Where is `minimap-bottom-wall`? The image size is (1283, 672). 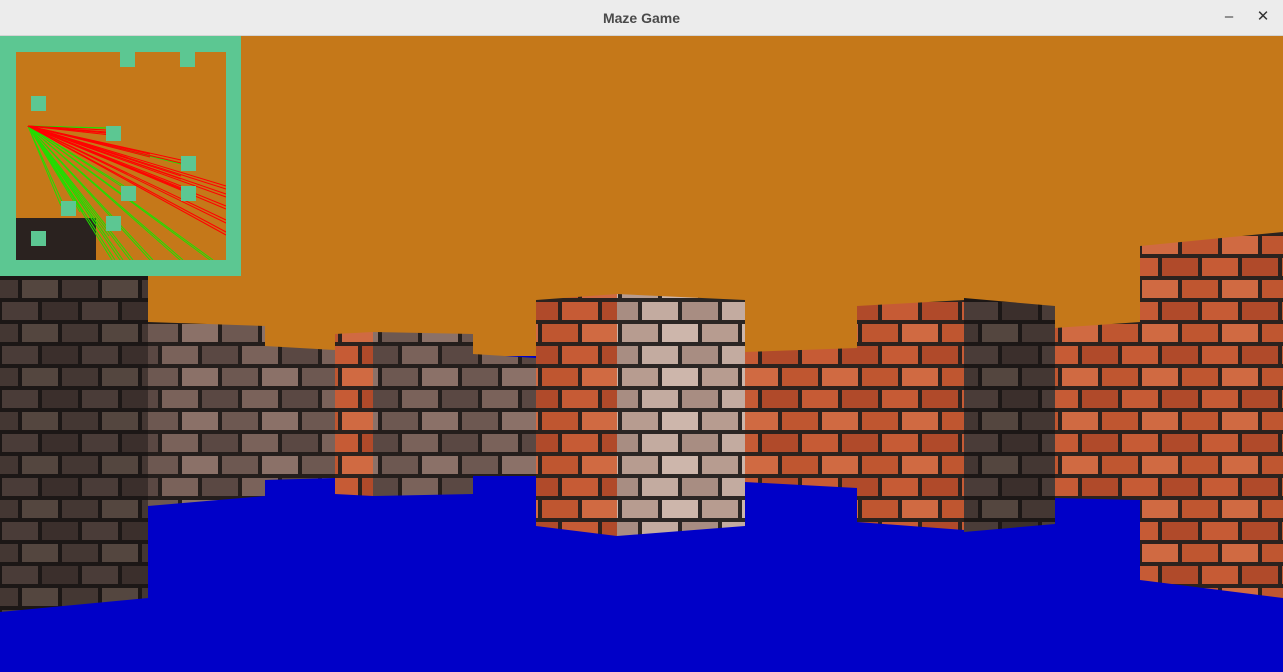
minimap-bottom-wall is located at coordinates (120, 268).